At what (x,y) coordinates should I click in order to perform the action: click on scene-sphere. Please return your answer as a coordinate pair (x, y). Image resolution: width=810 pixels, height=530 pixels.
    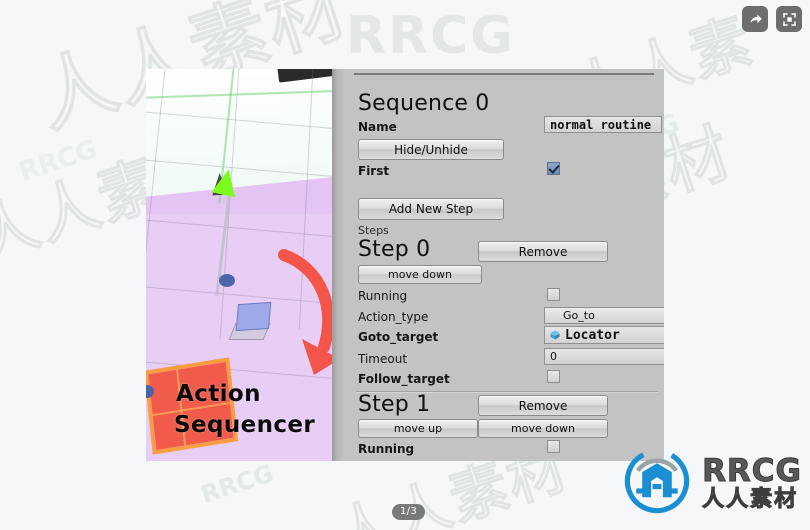
    Looking at the image, I should click on (227, 280).